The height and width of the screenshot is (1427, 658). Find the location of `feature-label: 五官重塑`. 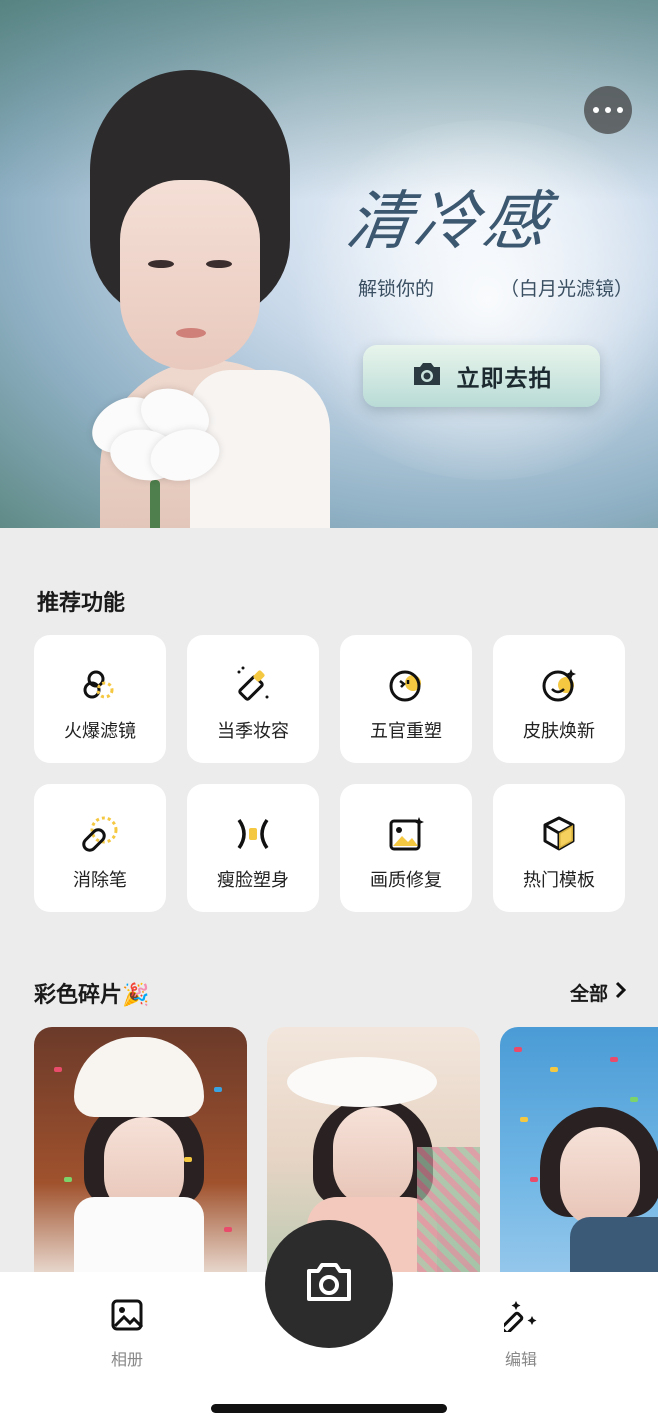

feature-label: 五官重塑 is located at coordinates (406, 731).